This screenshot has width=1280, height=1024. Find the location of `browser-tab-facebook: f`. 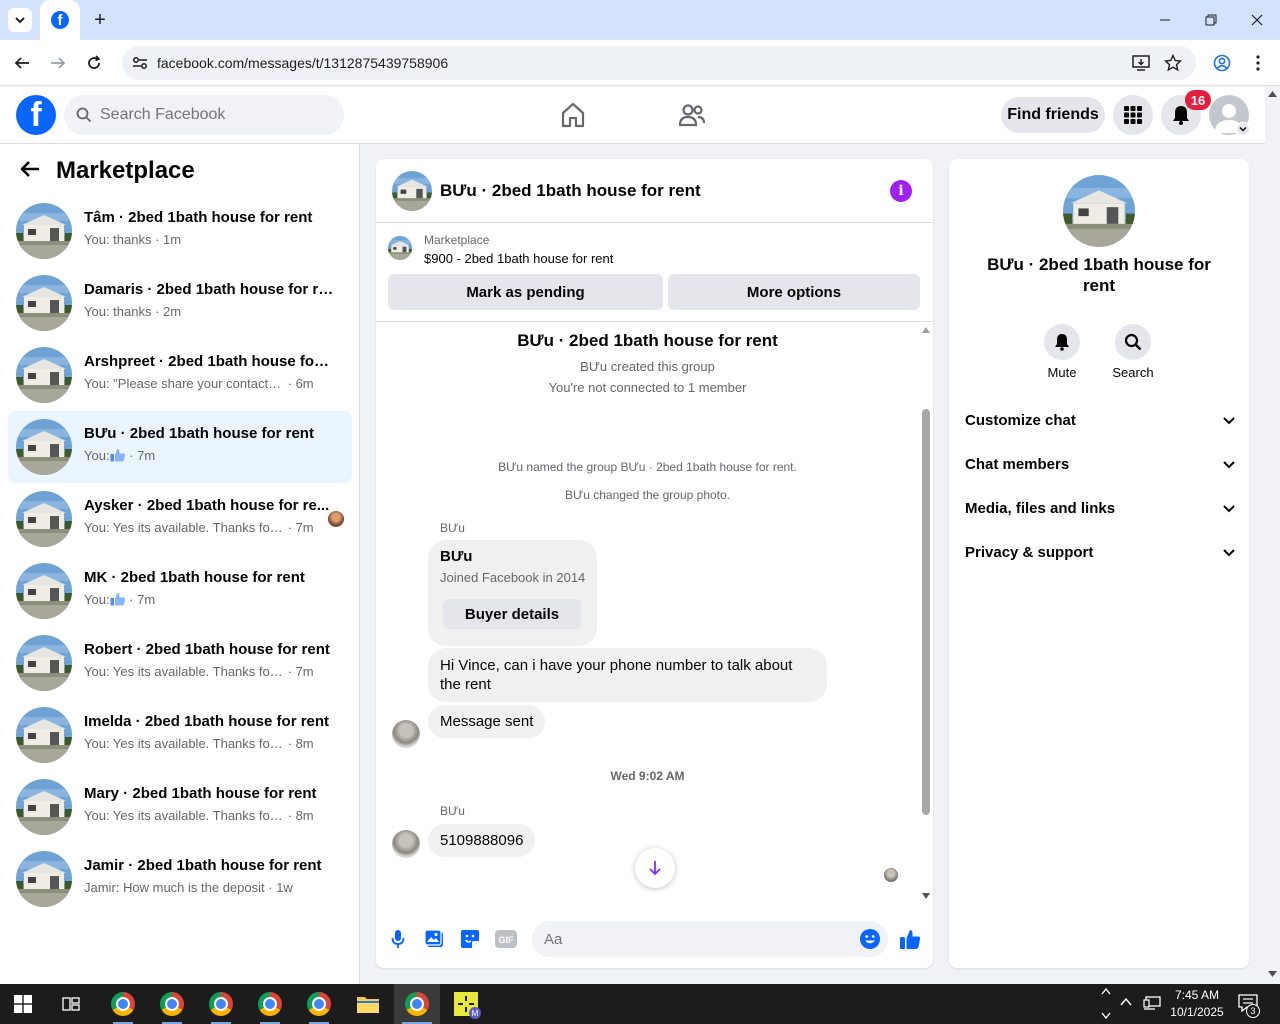

browser-tab-facebook: f is located at coordinates (60, 20).